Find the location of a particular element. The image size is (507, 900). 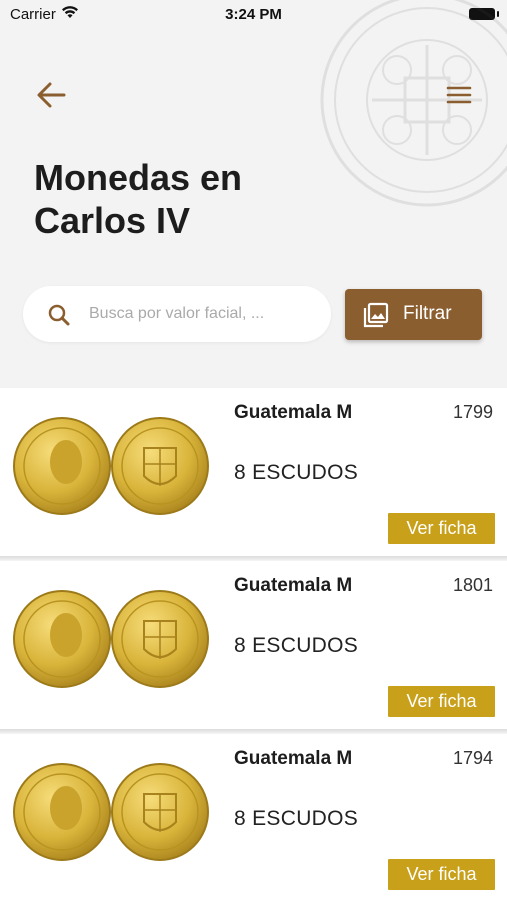

hamburger-menu-icon is located at coordinates (459, 95).